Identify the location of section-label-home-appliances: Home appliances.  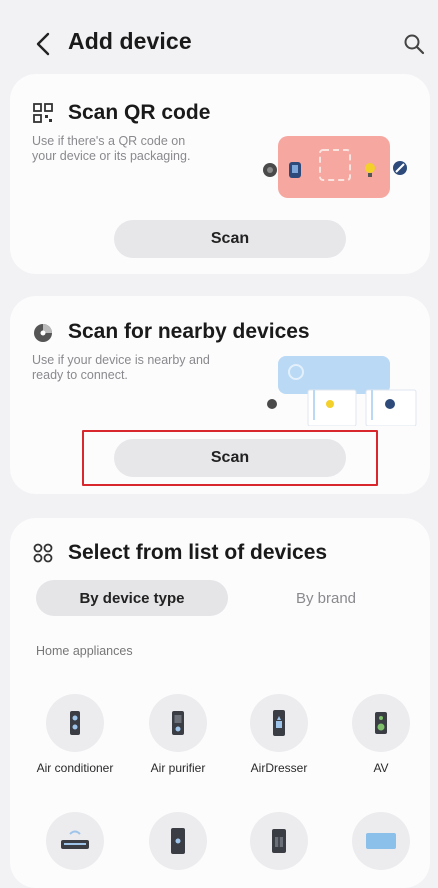
(84, 651).